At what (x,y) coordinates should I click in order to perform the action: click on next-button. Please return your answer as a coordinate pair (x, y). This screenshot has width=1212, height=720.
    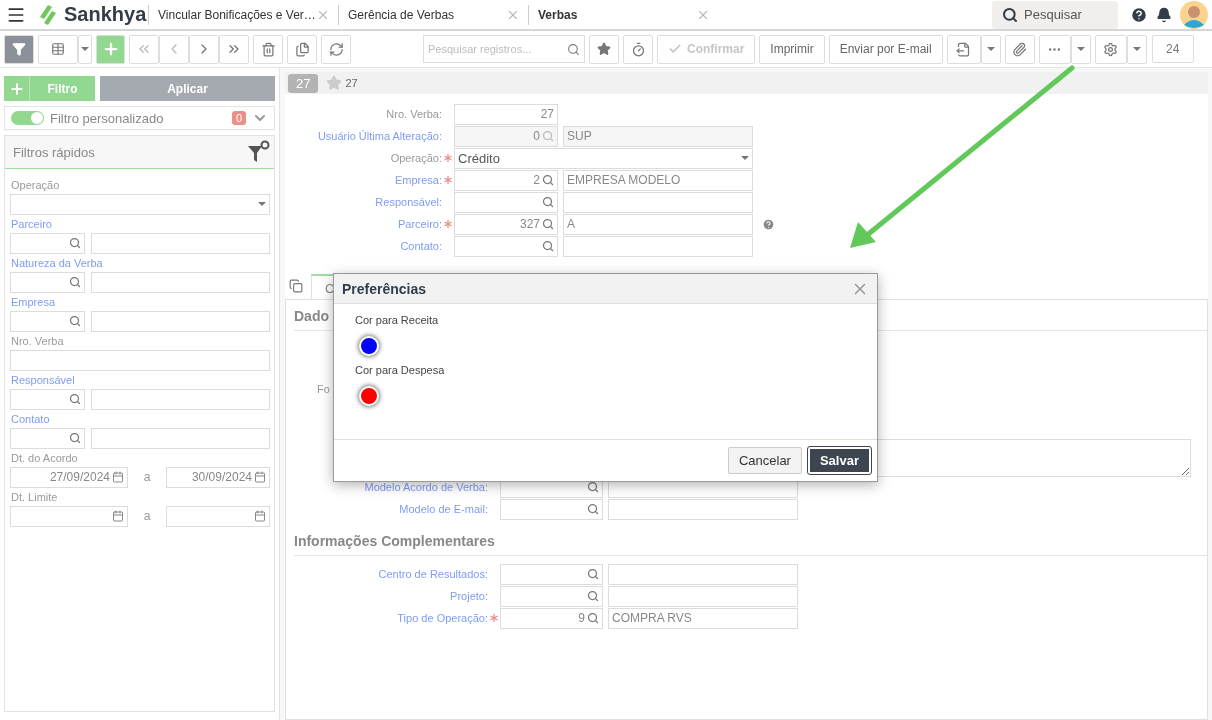
    Looking at the image, I should click on (204, 49).